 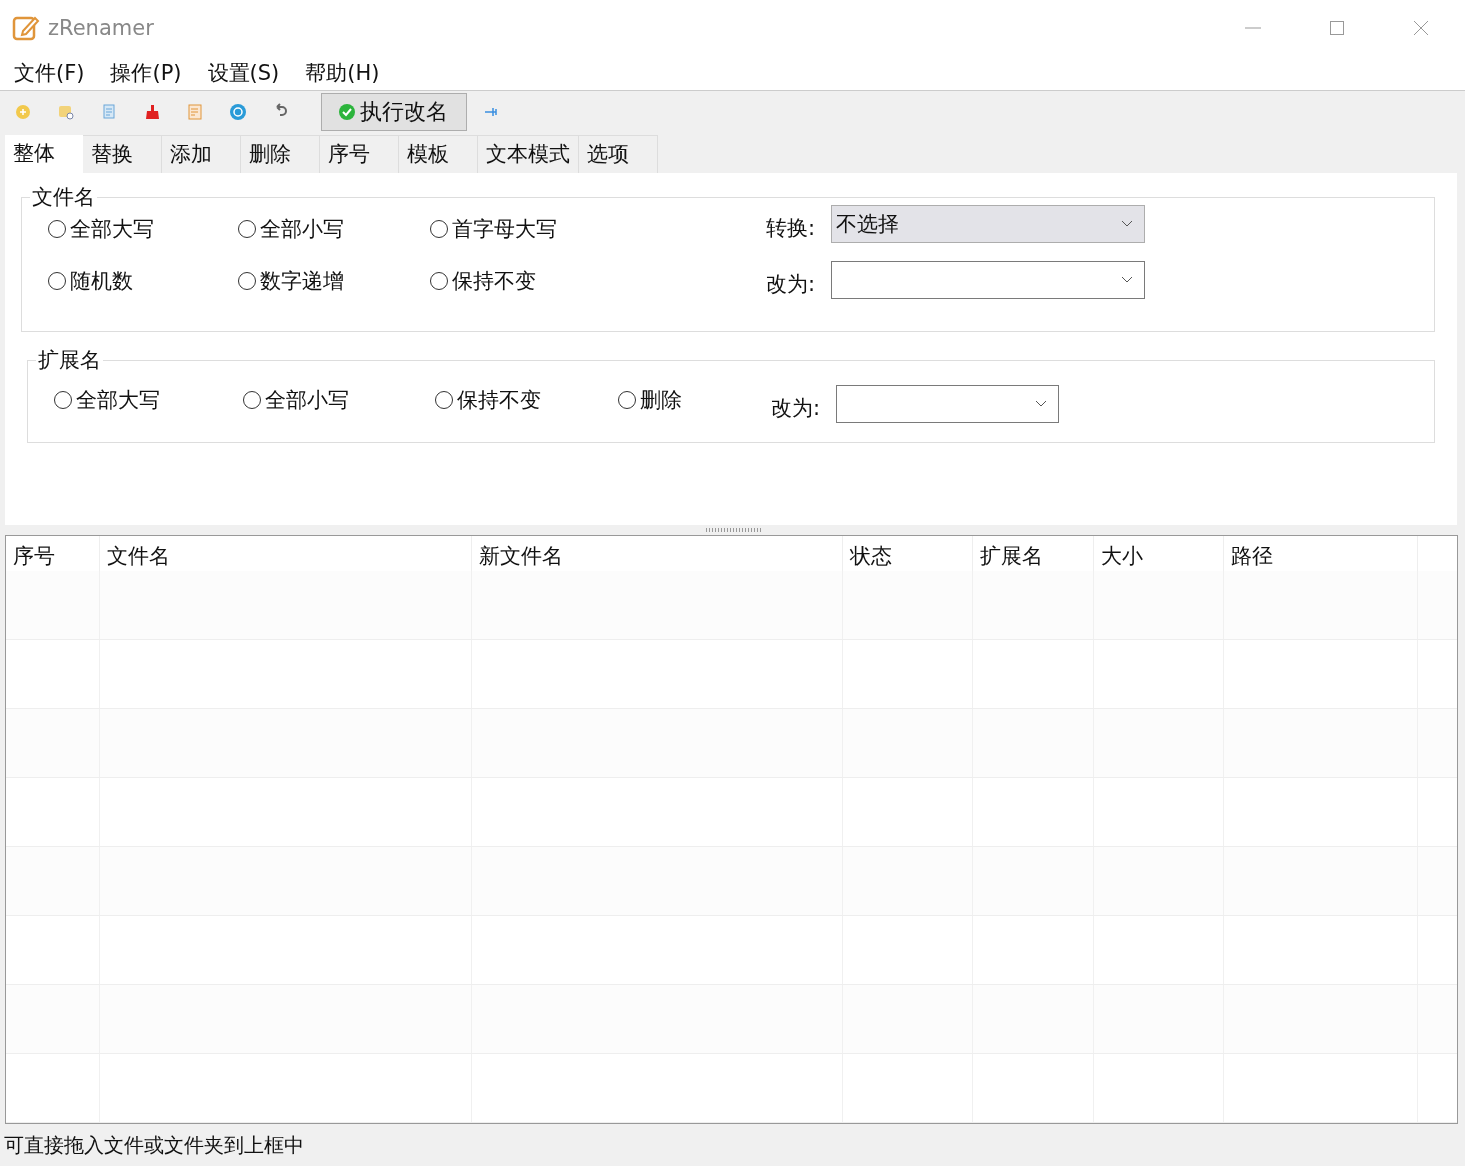 What do you see at coordinates (146, 72) in the screenshot?
I see `menu-item: 操作(P)` at bounding box center [146, 72].